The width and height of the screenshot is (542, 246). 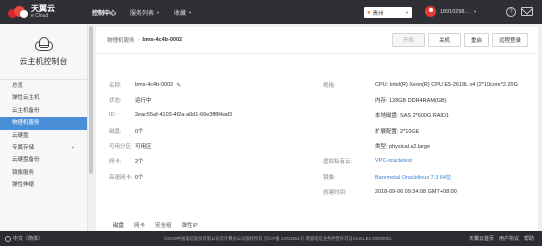 What do you see at coordinates (115, 101) in the screenshot?
I see `detail-label: 状态:` at bounding box center [115, 101].